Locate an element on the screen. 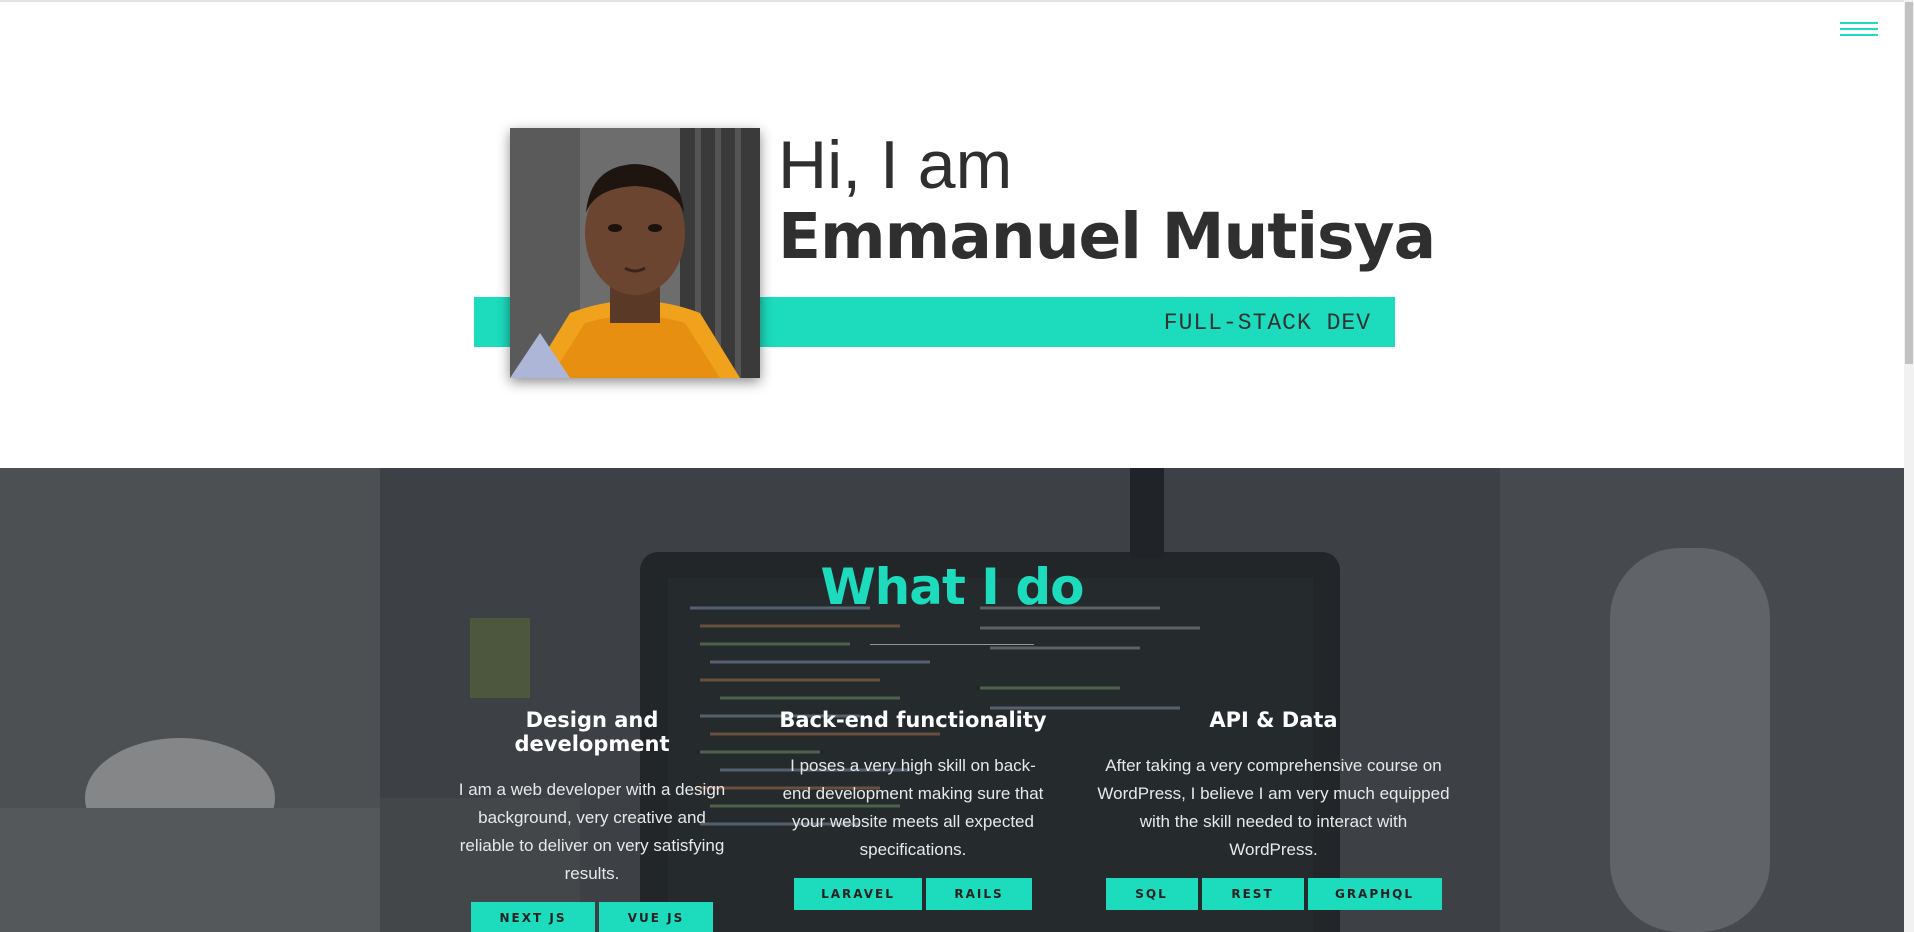 The height and width of the screenshot is (932, 1914). skill-chips: LARAVEL RAILS is located at coordinates (913, 896).